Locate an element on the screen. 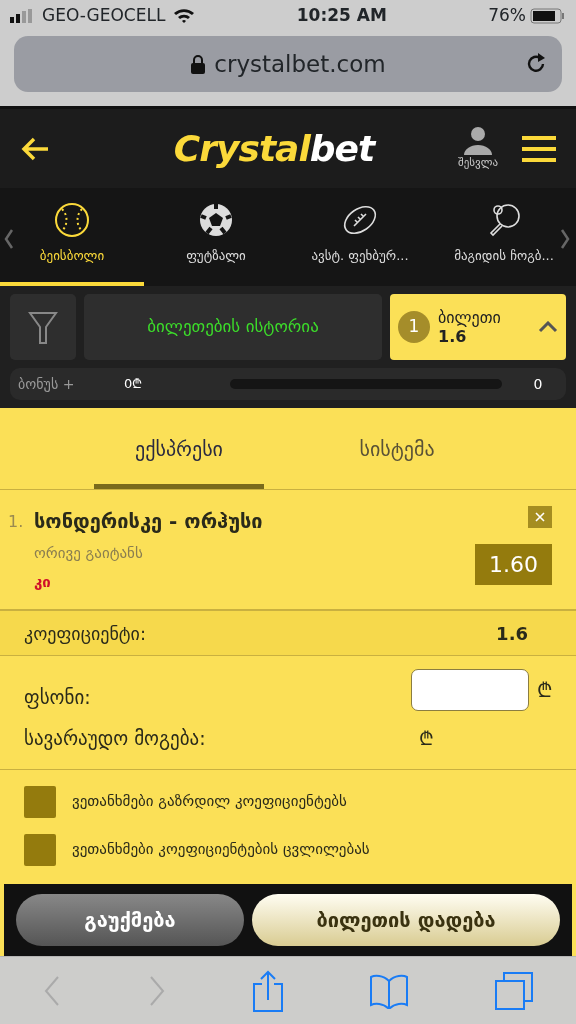 This screenshot has width=576, height=1024. ticket-label: ბილეთი is located at coordinates (470, 317).